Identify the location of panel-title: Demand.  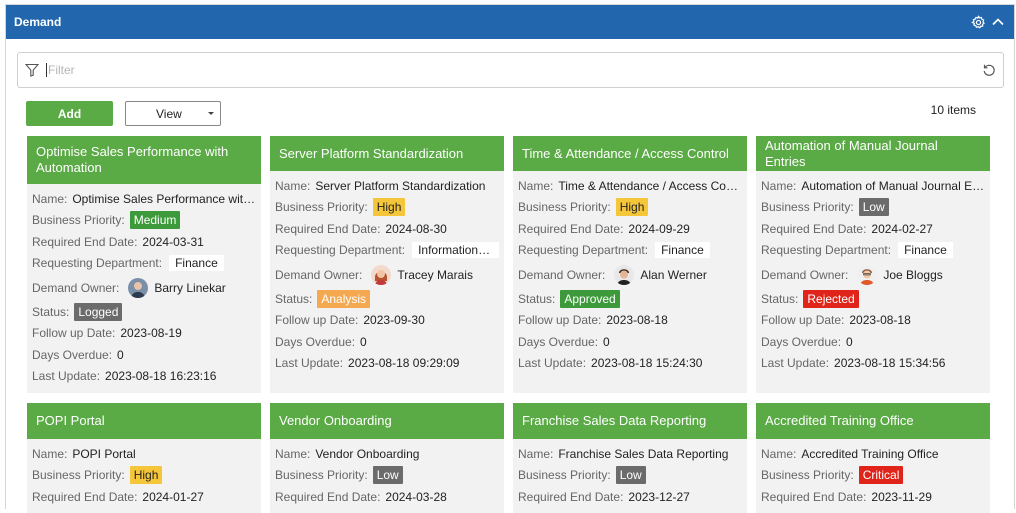
(38, 22).